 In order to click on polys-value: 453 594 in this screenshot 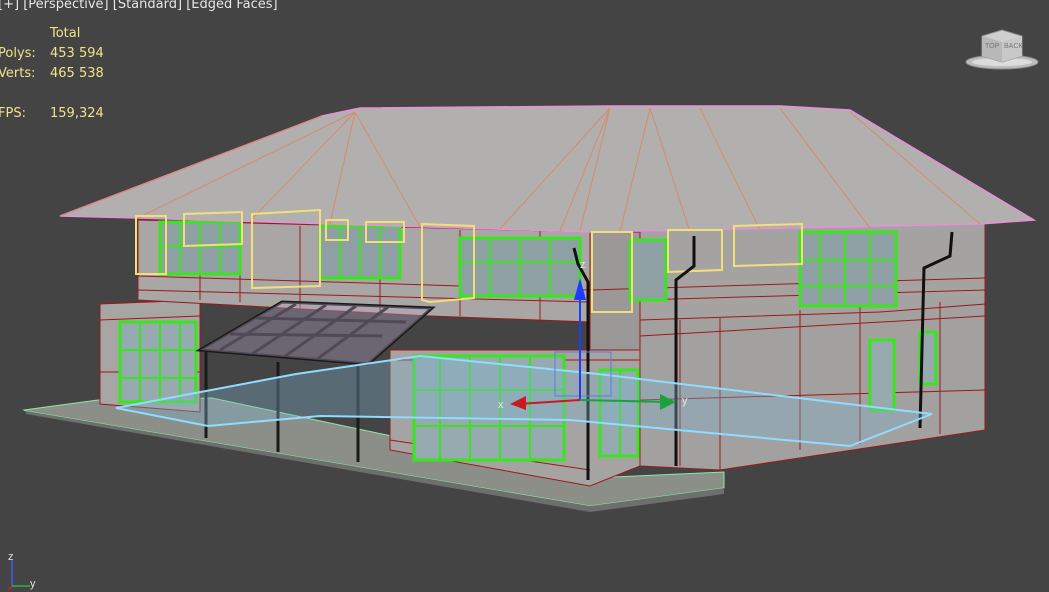, I will do `click(77, 53)`.